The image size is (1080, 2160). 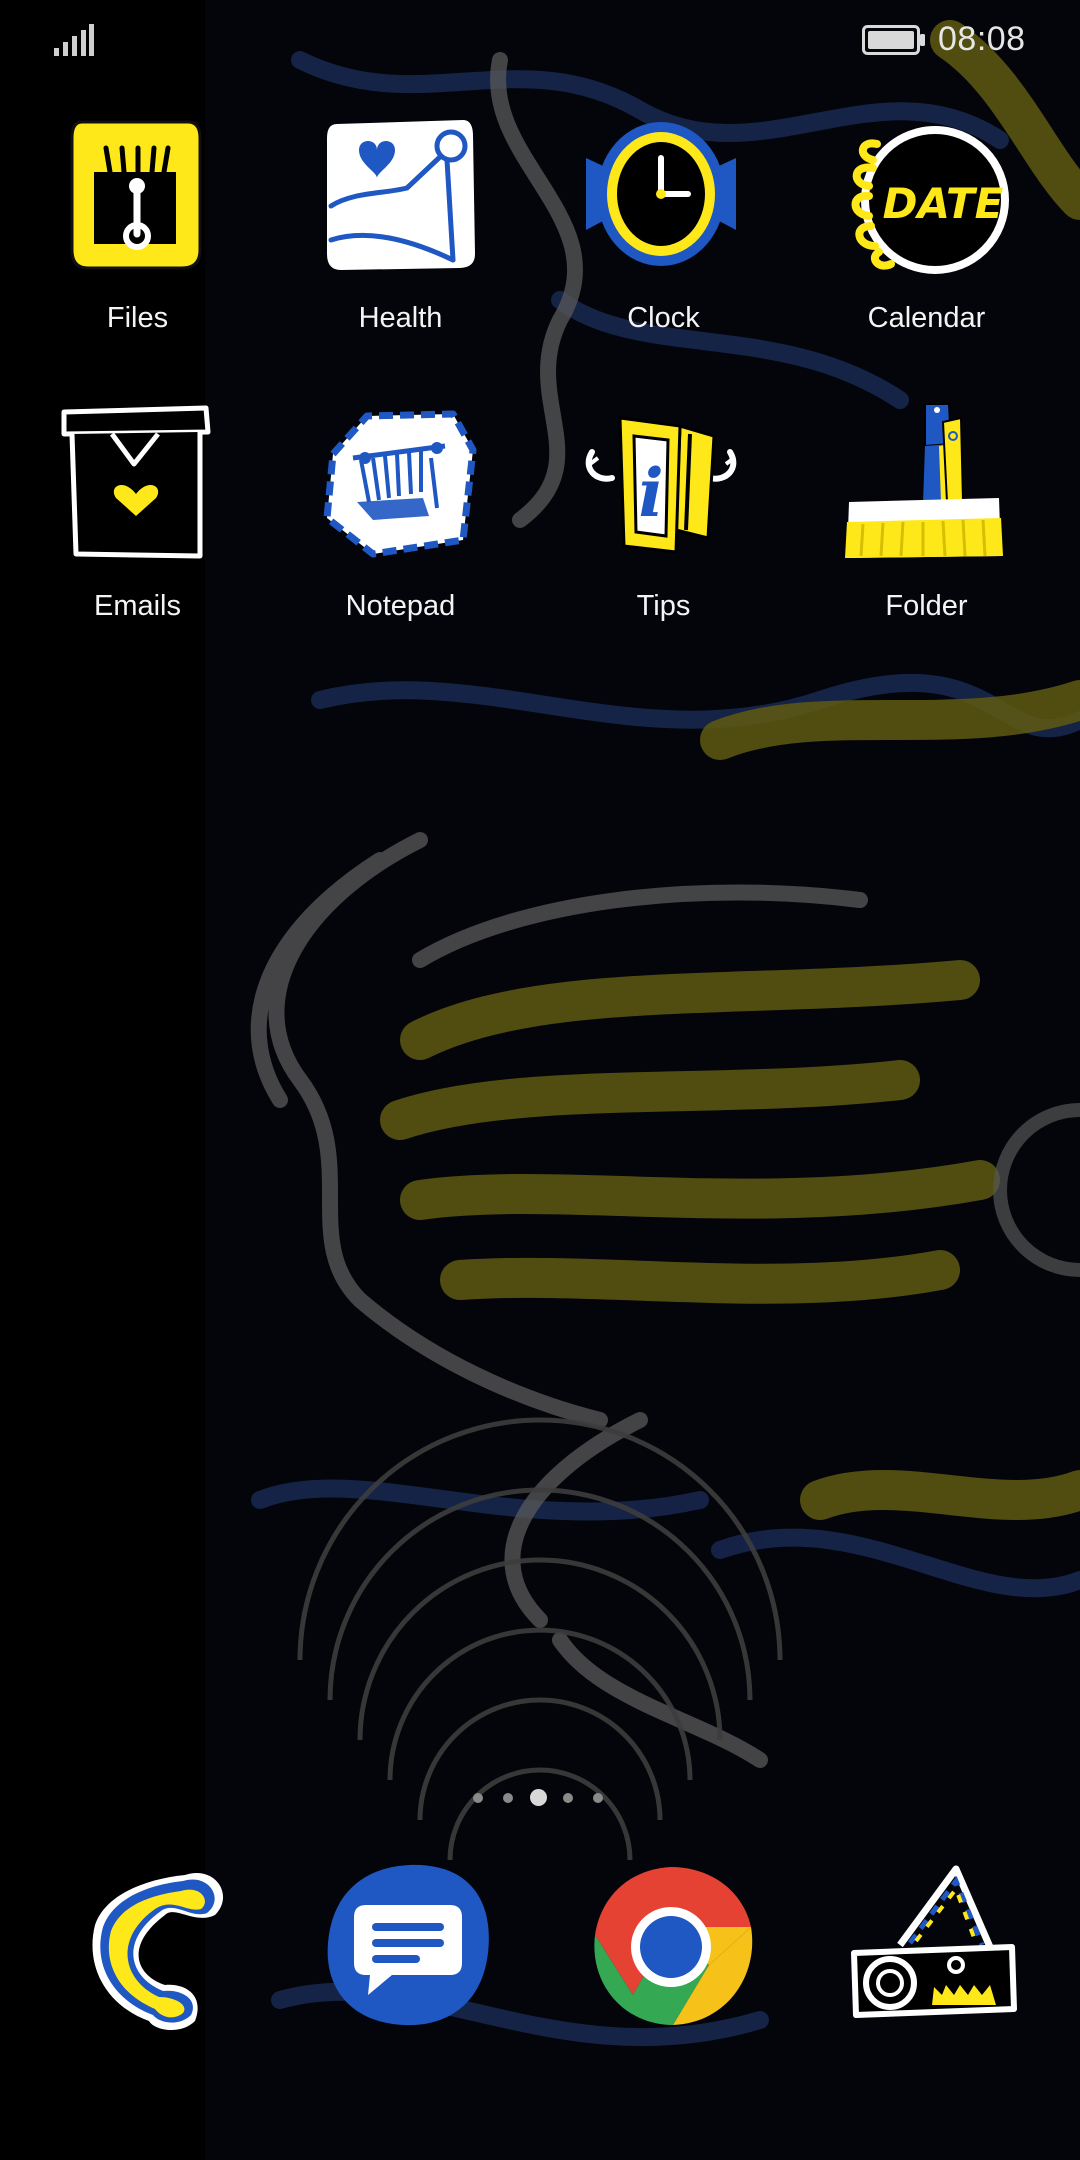 I want to click on app-clock: Clock, so click(x=646, y=240).